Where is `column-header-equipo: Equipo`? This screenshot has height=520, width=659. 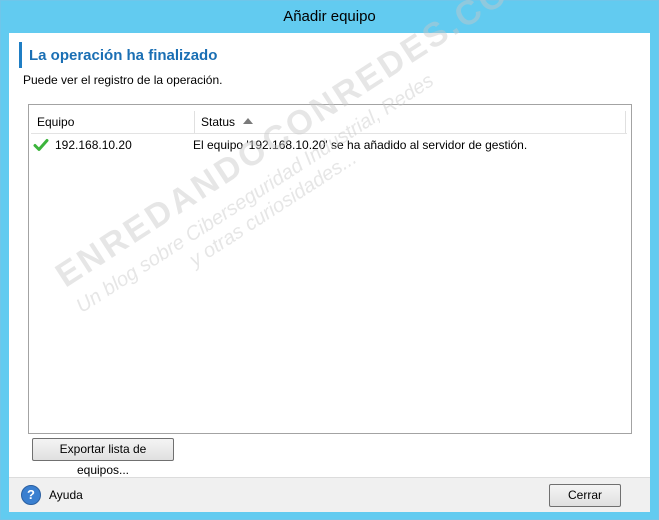
column-header-equipo: Equipo is located at coordinates (112, 122).